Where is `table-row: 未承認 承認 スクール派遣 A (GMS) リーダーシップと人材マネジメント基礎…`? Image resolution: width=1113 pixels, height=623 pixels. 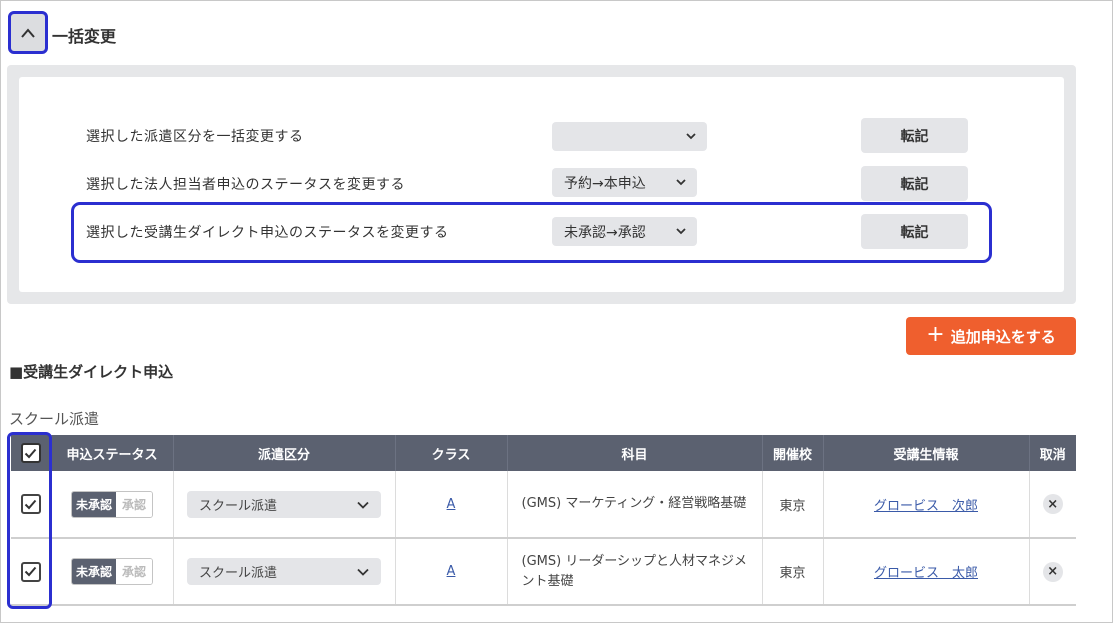
table-row: 未承認 承認 スクール派遣 A (GMS) リーダーシップと人材マネジメント基礎… is located at coordinates (543, 572).